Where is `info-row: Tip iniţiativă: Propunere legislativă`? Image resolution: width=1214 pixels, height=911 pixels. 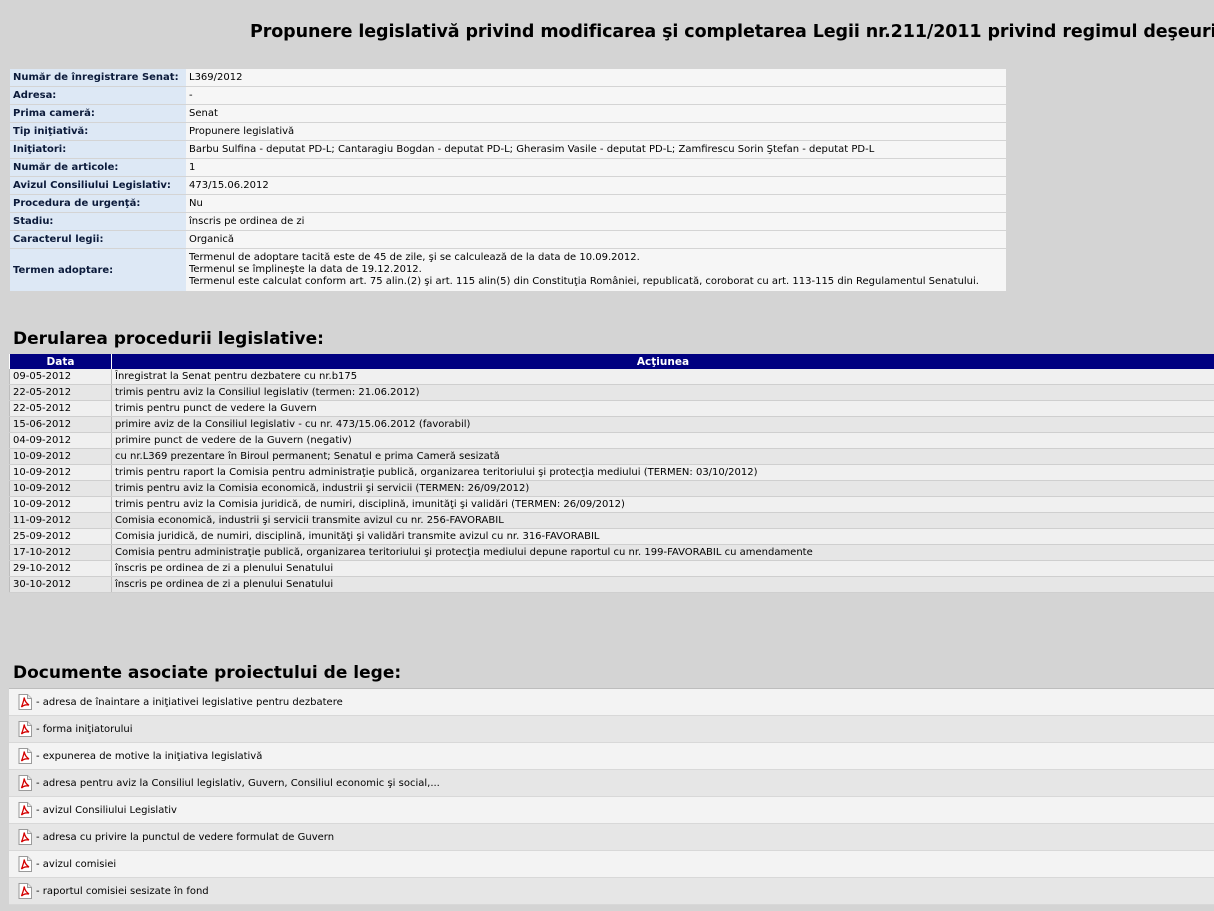
info-row: Tip iniţiativă: Propunere legislativă is located at coordinates (508, 131).